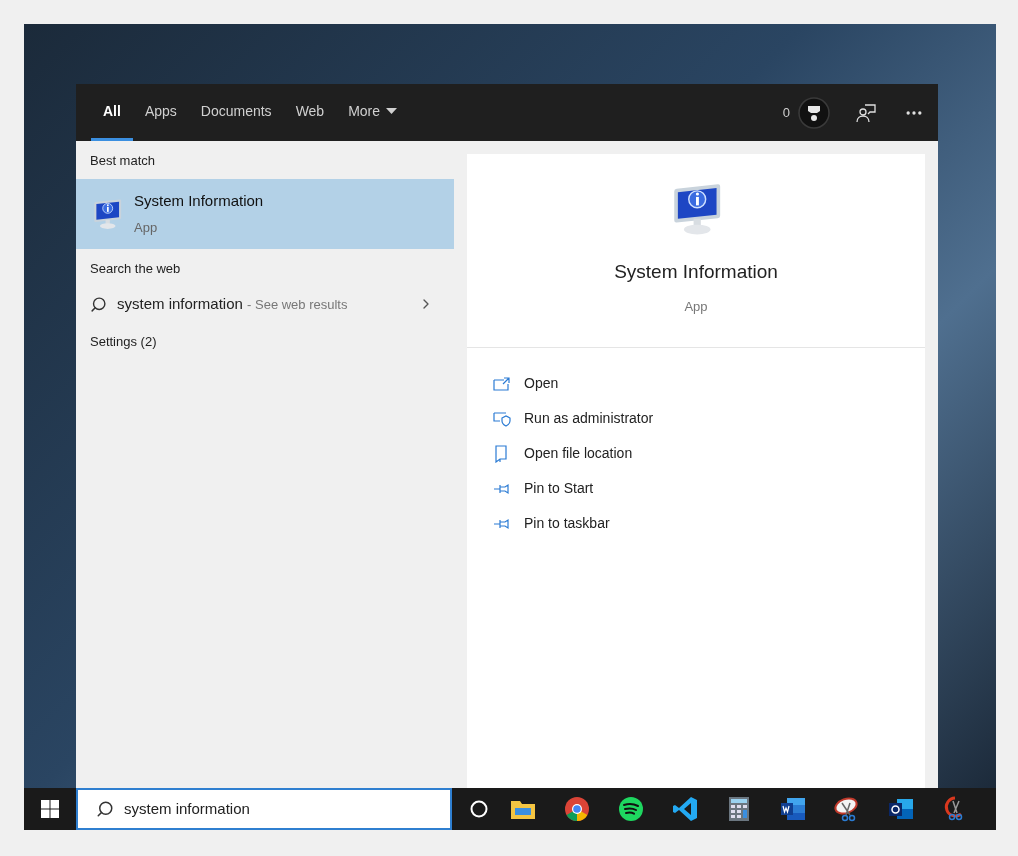  What do you see at coordinates (160, 112) in the screenshot?
I see `tab: Apps` at bounding box center [160, 112].